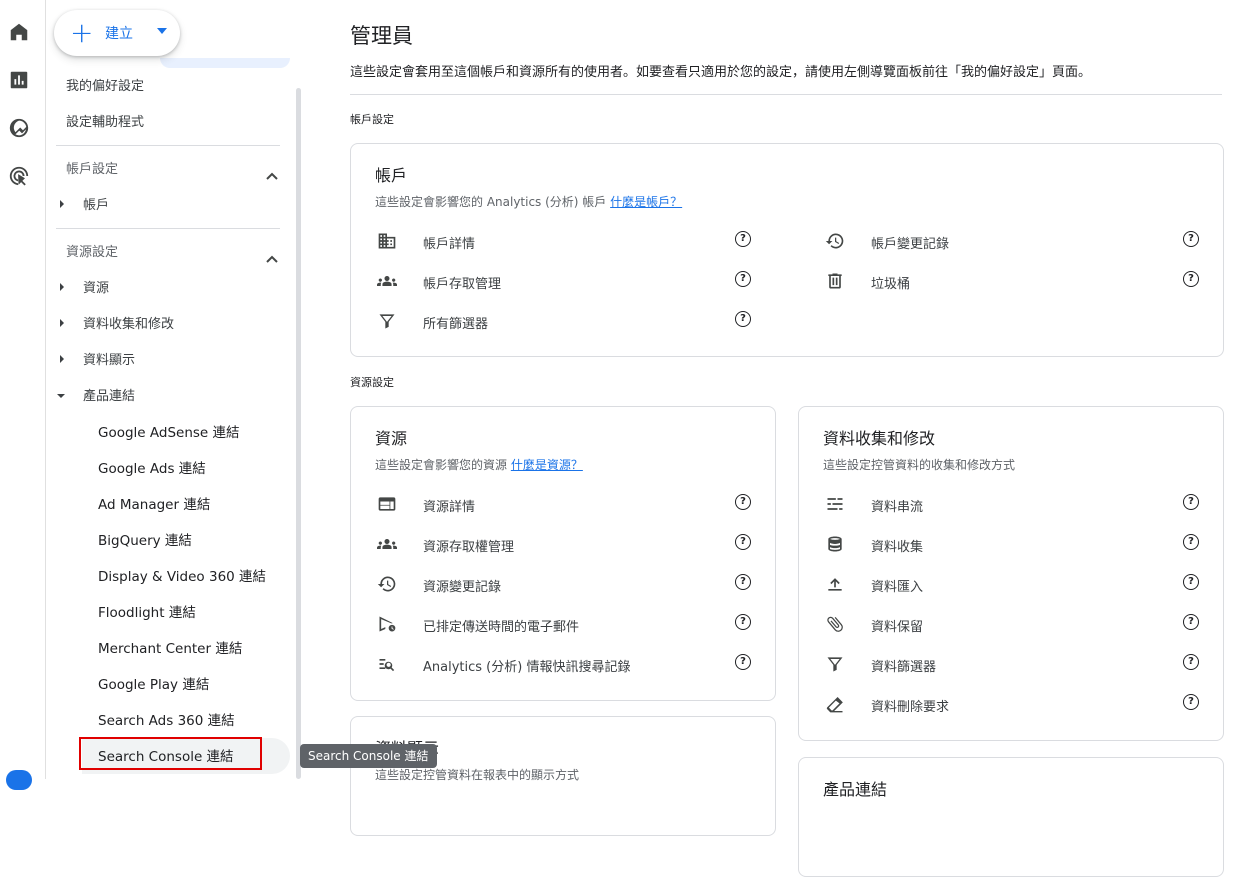  Describe the element at coordinates (646, 202) in the screenshot. I see `what-is-account-link: 什麼是帳戶？` at that location.